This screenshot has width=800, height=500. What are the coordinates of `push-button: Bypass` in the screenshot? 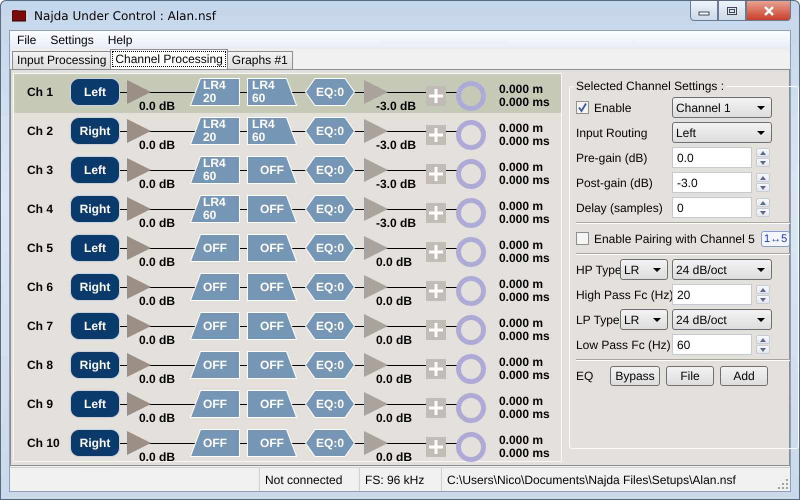 It's located at (635, 376).